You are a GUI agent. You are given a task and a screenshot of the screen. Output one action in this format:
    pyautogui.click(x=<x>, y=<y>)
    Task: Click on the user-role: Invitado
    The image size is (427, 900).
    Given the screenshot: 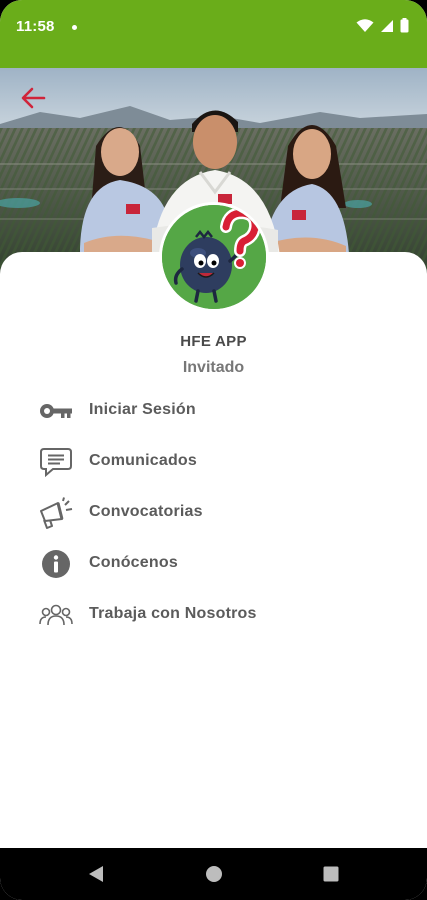 What is the action you would take?
    pyautogui.click(x=213, y=367)
    